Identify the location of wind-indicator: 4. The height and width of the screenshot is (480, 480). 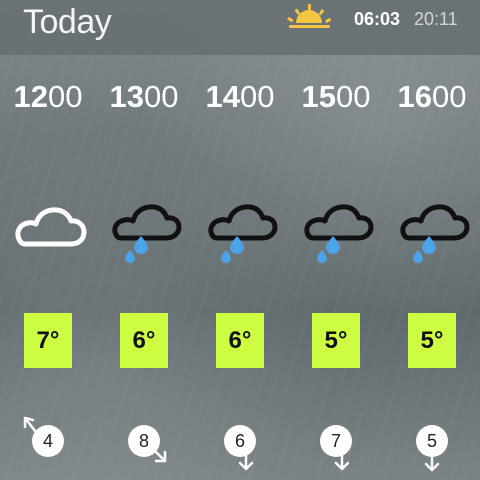
(48, 440).